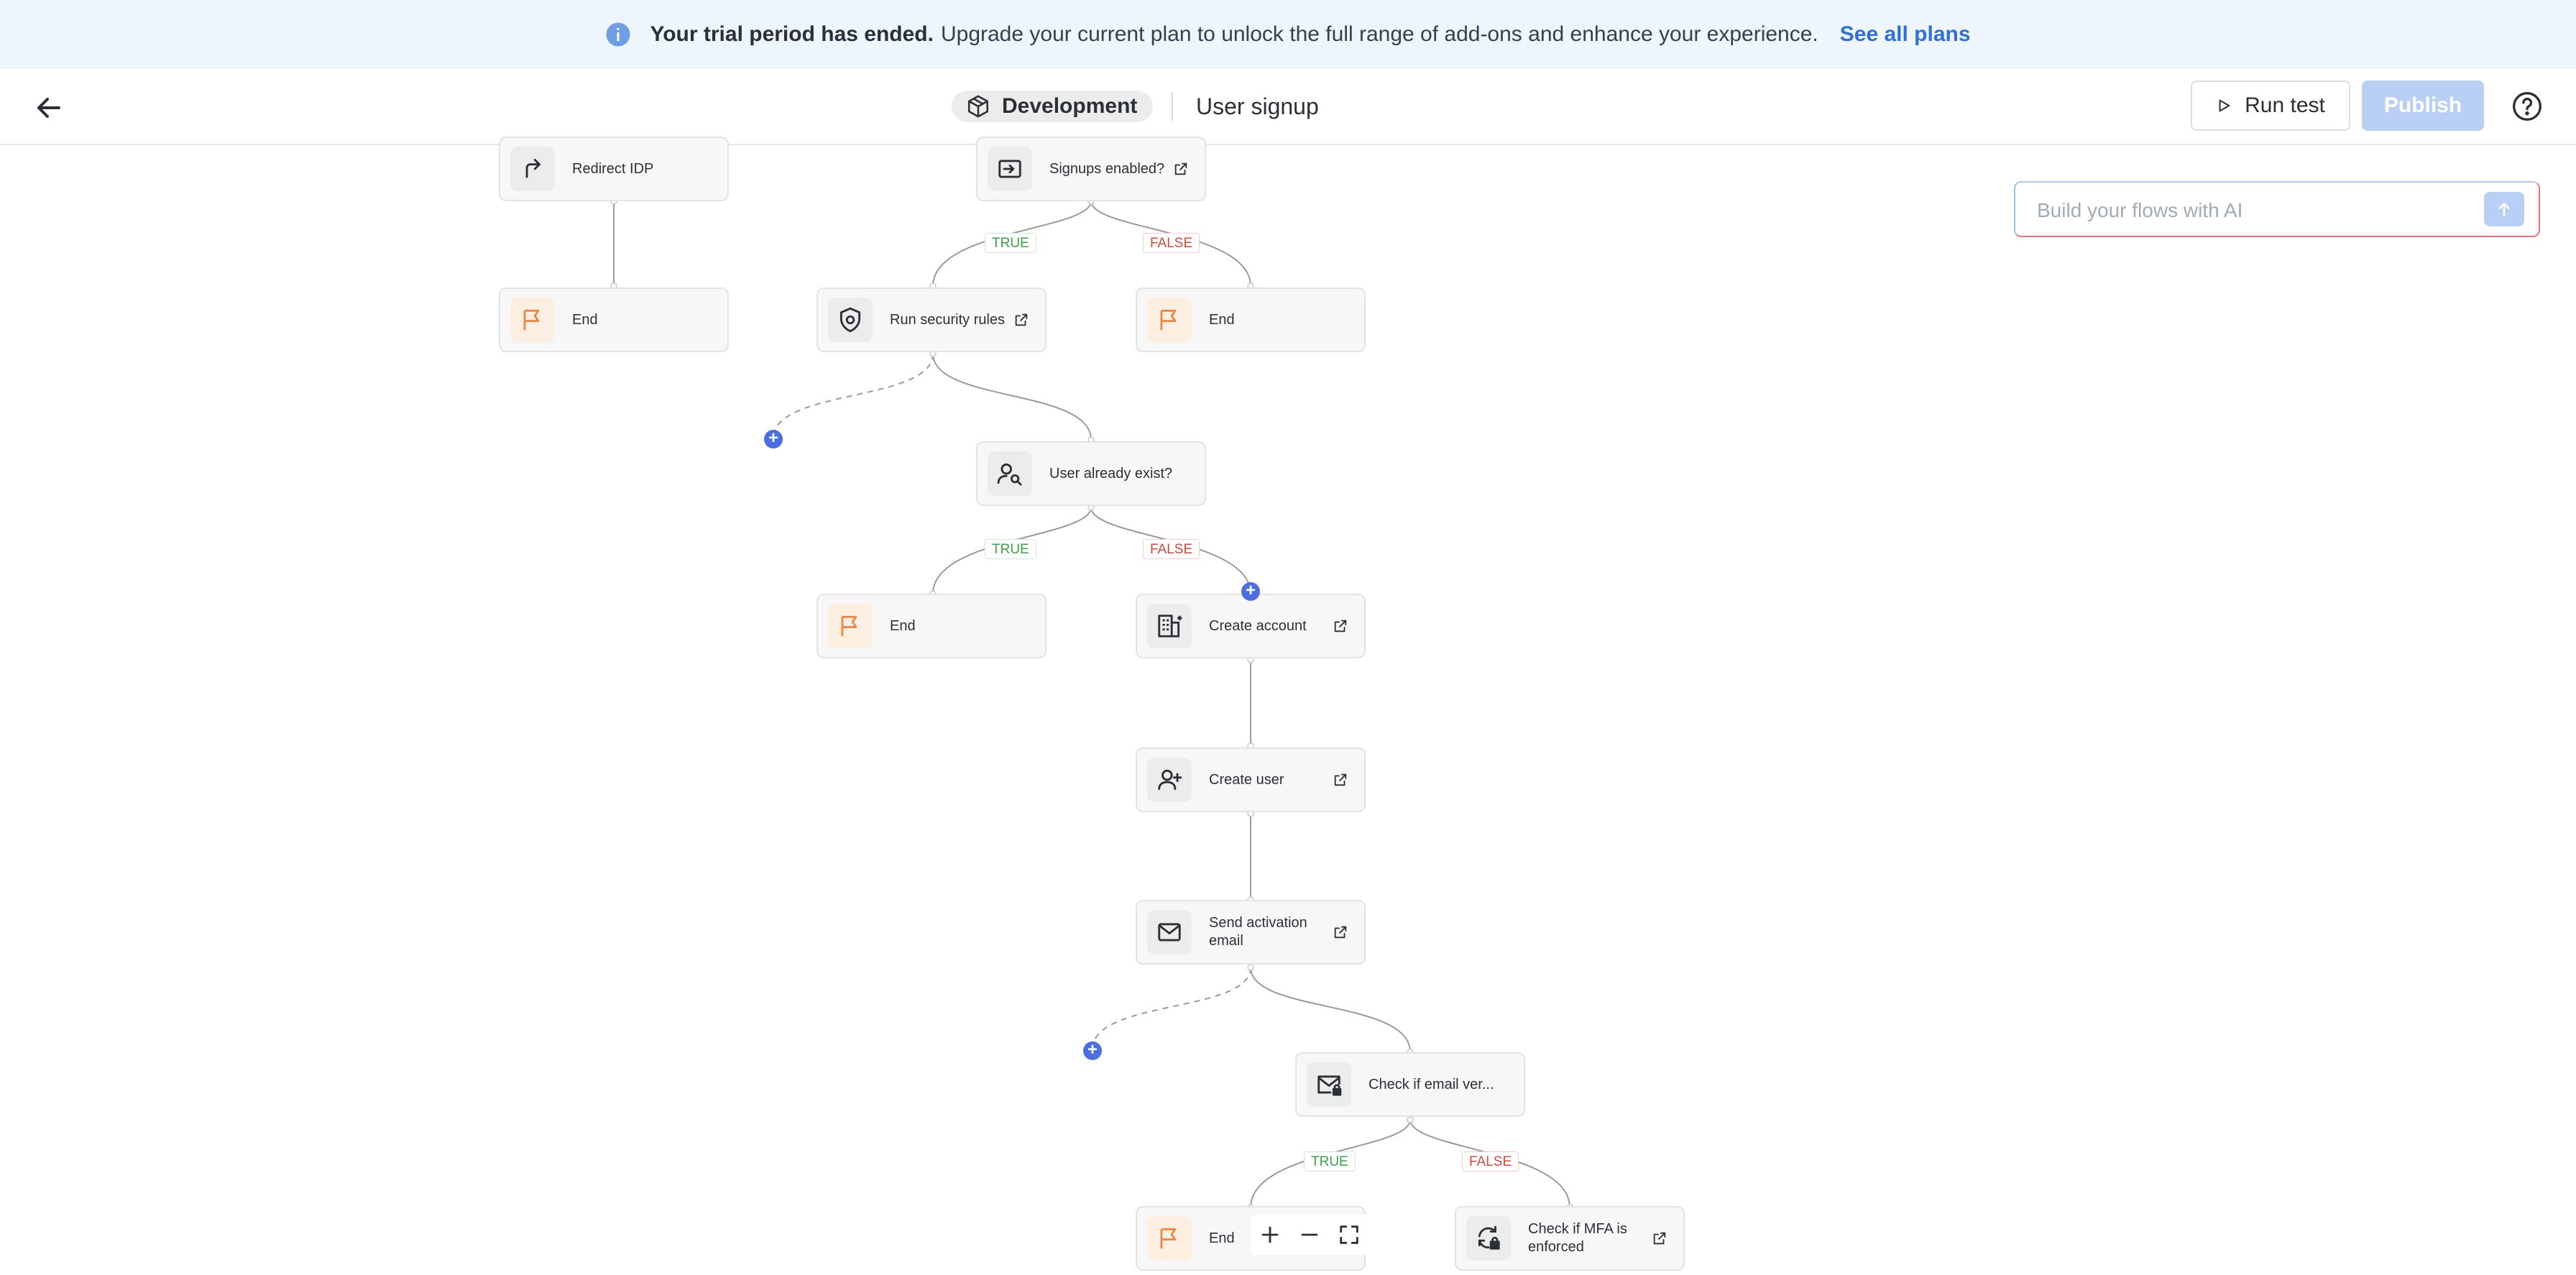 The image size is (2576, 1275). I want to click on mail-icon, so click(1169, 932).